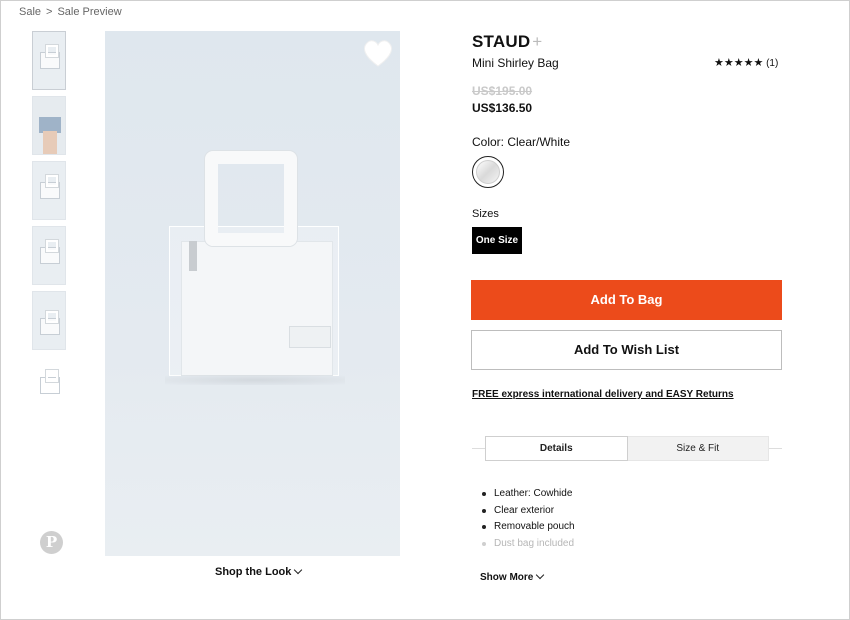 This screenshot has width=850, height=620. Describe the element at coordinates (50, 142) in the screenshot. I see `model-legs-image` at that location.